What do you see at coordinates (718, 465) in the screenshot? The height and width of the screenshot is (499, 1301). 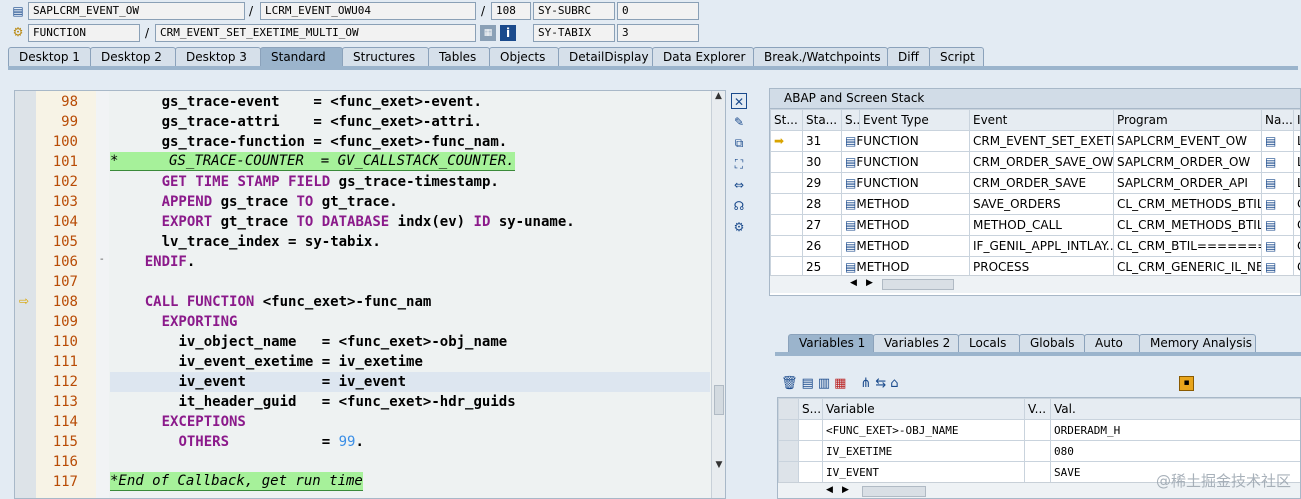 I see `scroll-down-icon: ▼` at bounding box center [718, 465].